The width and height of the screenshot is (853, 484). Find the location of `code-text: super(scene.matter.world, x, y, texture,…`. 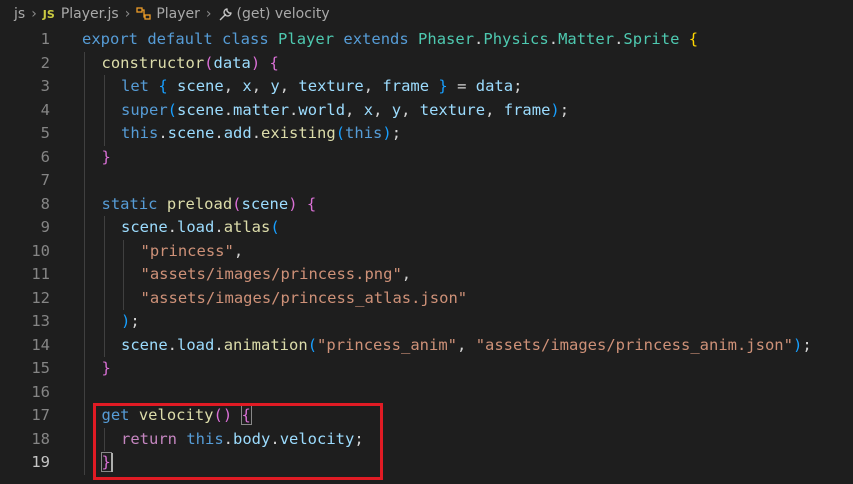

code-text: super(scene.matter.world, x, y, texture,… is located at coordinates (345, 111).